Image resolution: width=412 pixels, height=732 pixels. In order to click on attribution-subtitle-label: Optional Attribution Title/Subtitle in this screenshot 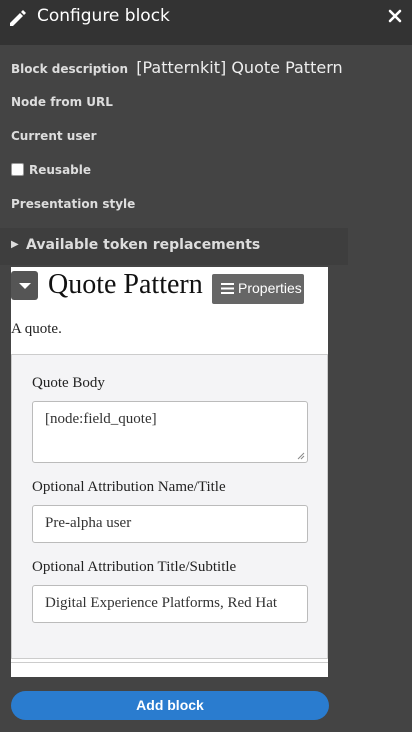, I will do `click(134, 567)`.